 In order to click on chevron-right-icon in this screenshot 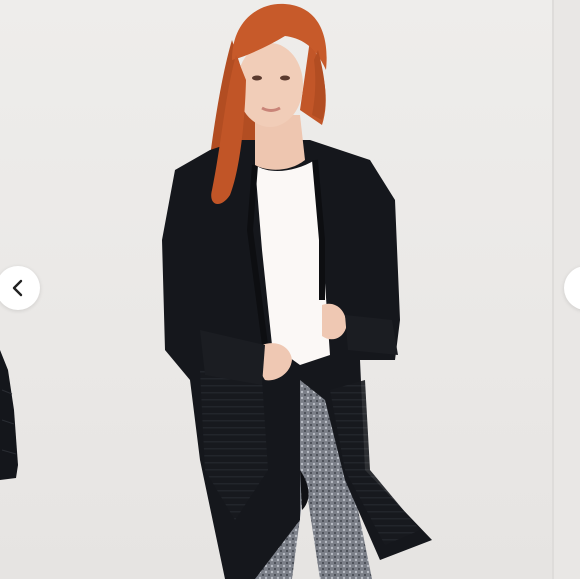, I will do `click(578, 288)`.